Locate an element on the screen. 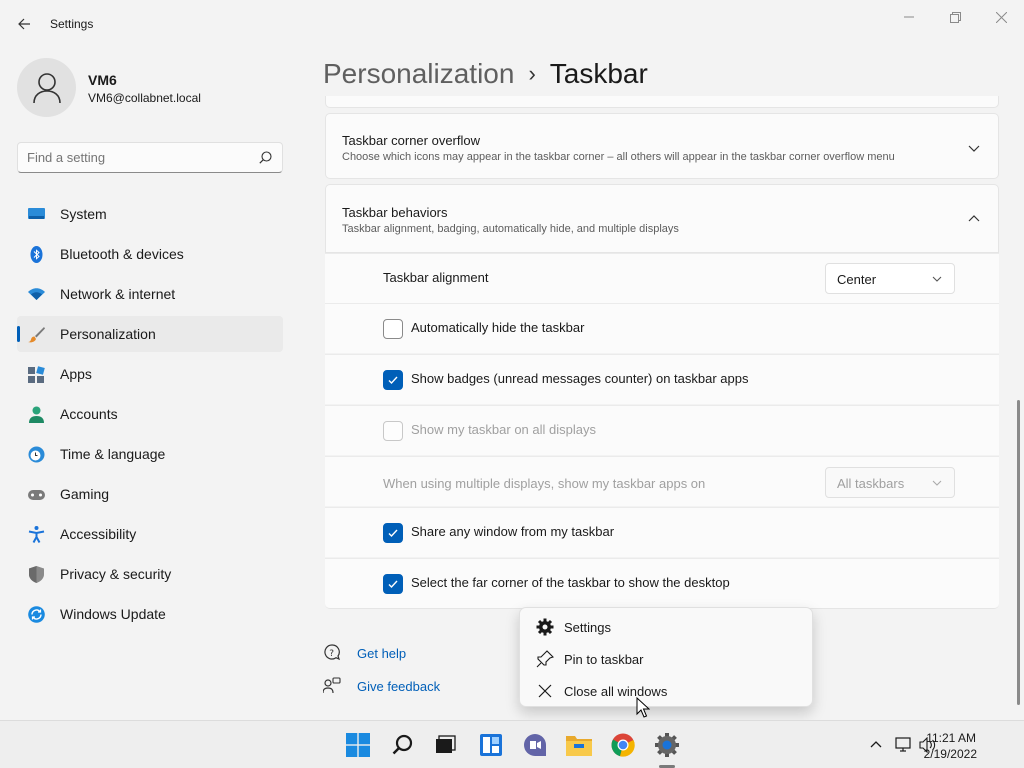  auto-hide-checkbox is located at coordinates (393, 329).